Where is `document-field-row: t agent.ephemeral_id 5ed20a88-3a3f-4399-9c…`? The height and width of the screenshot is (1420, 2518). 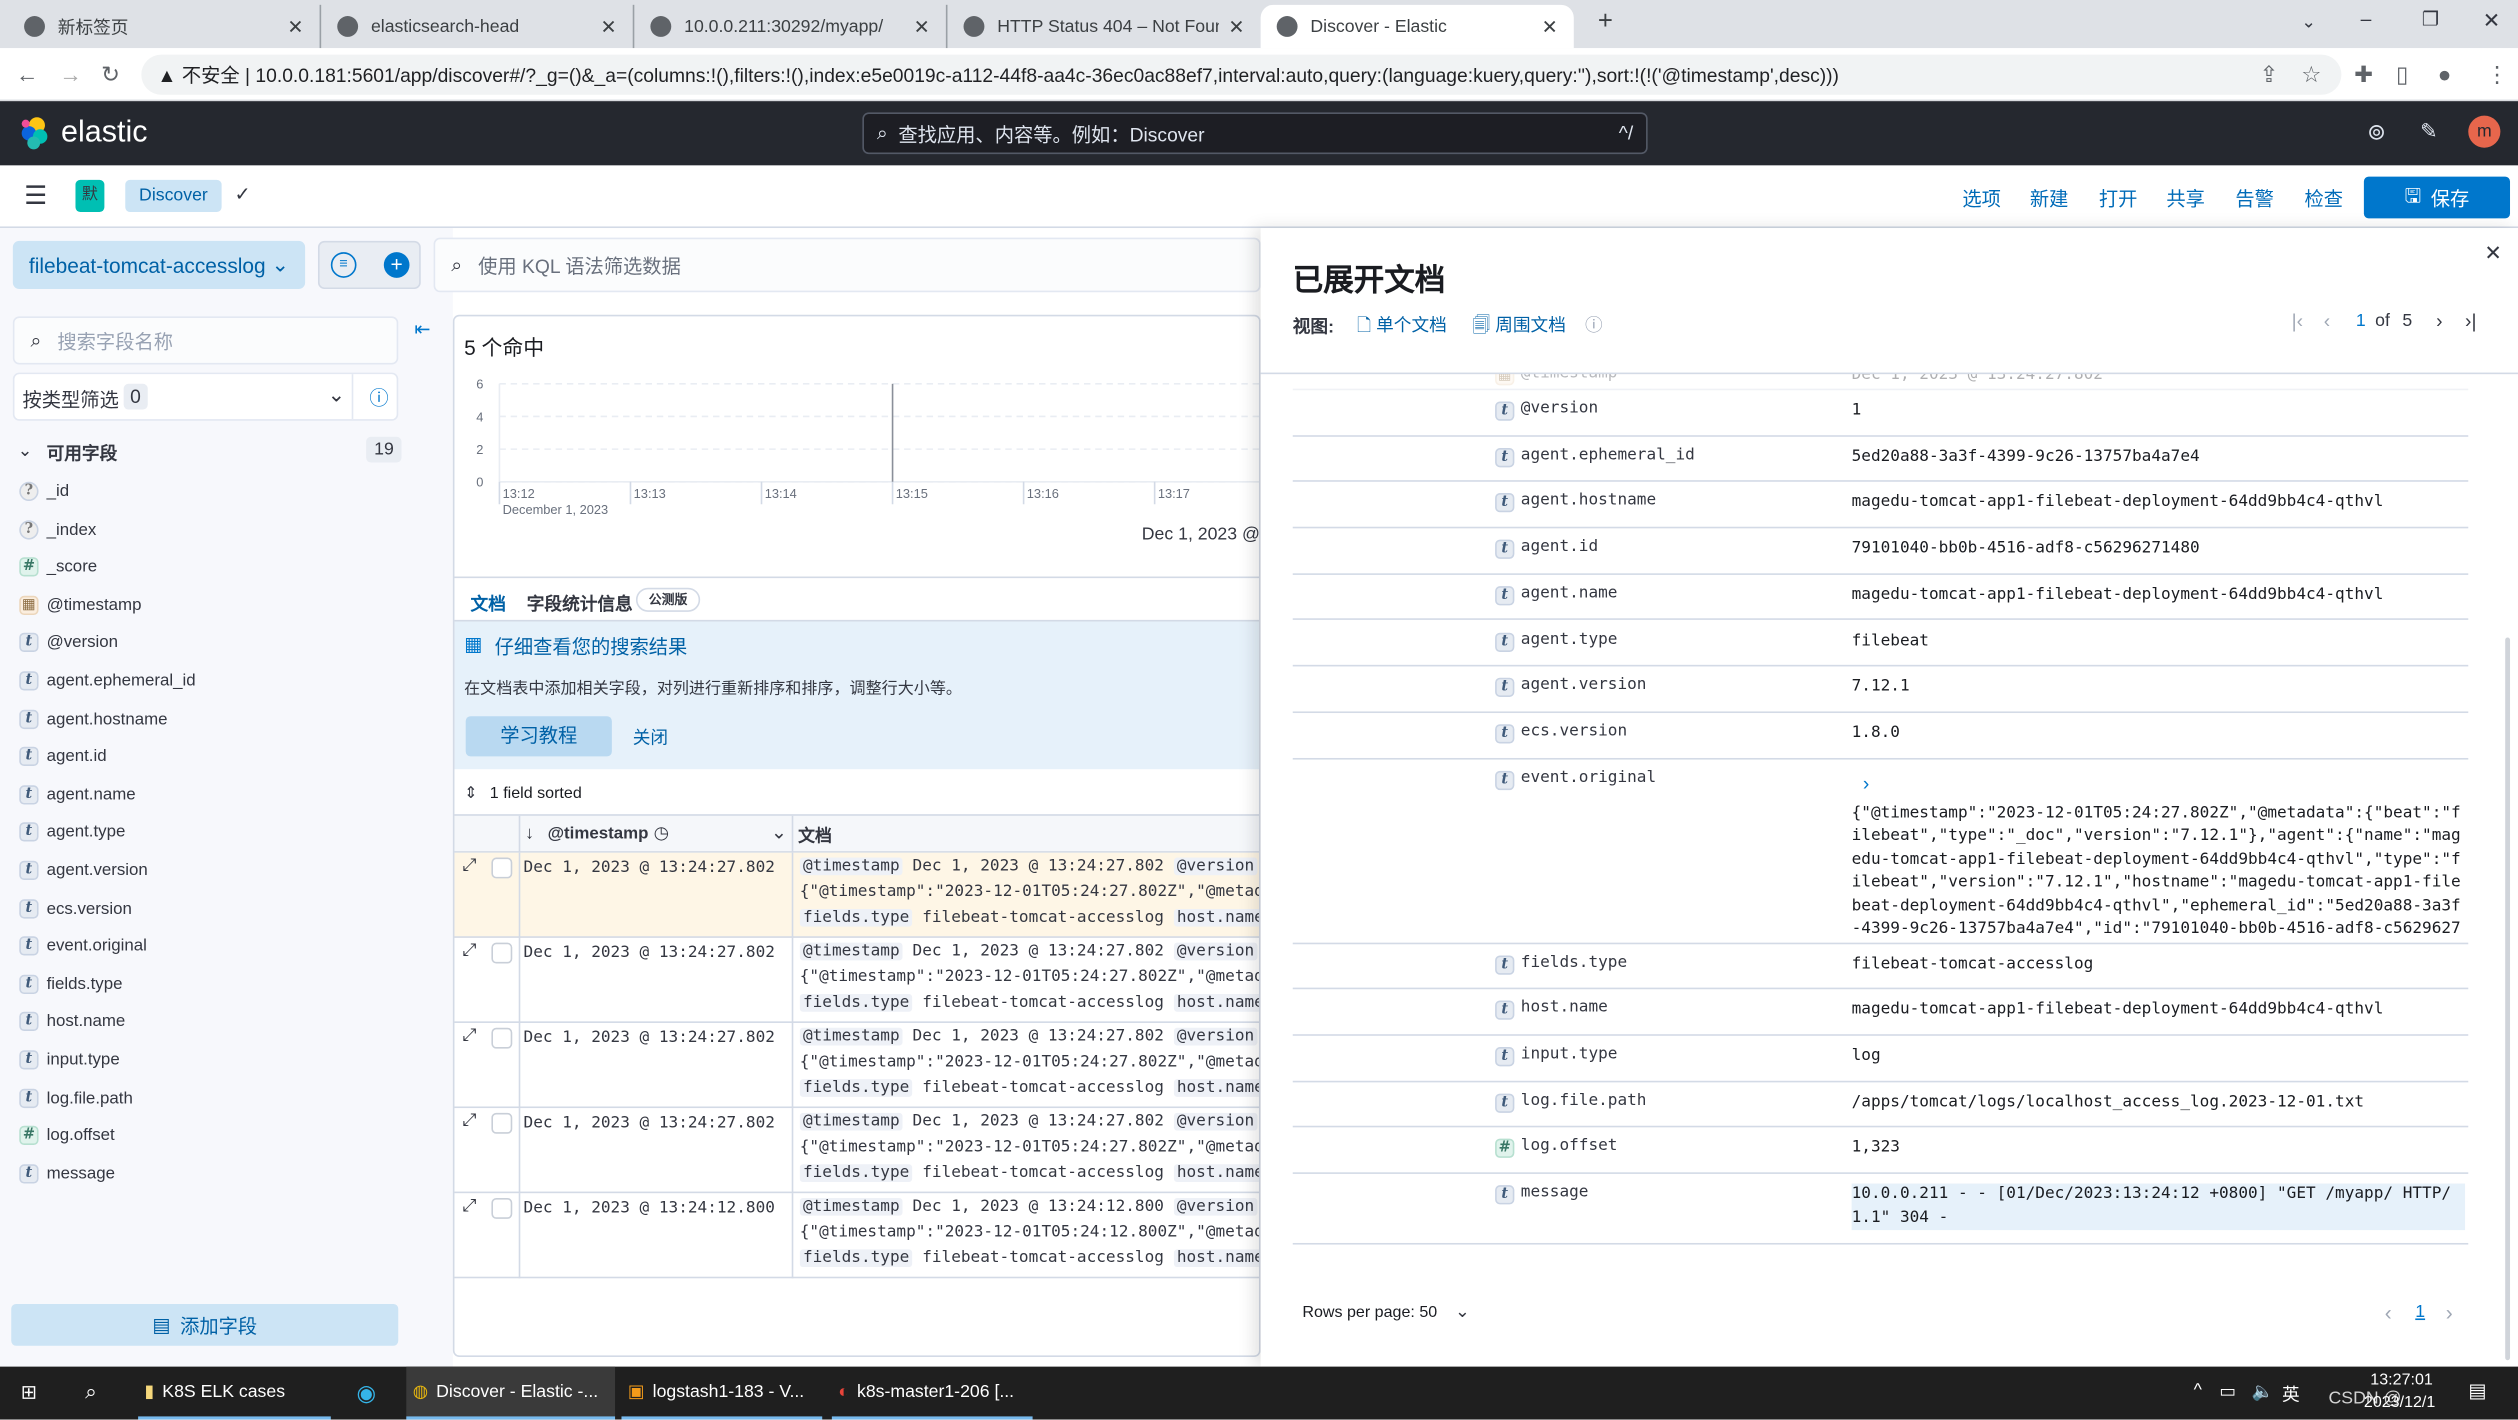 document-field-row: t agent.ephemeral_id 5ed20a88-3a3f-4399-9c… is located at coordinates (1880, 459).